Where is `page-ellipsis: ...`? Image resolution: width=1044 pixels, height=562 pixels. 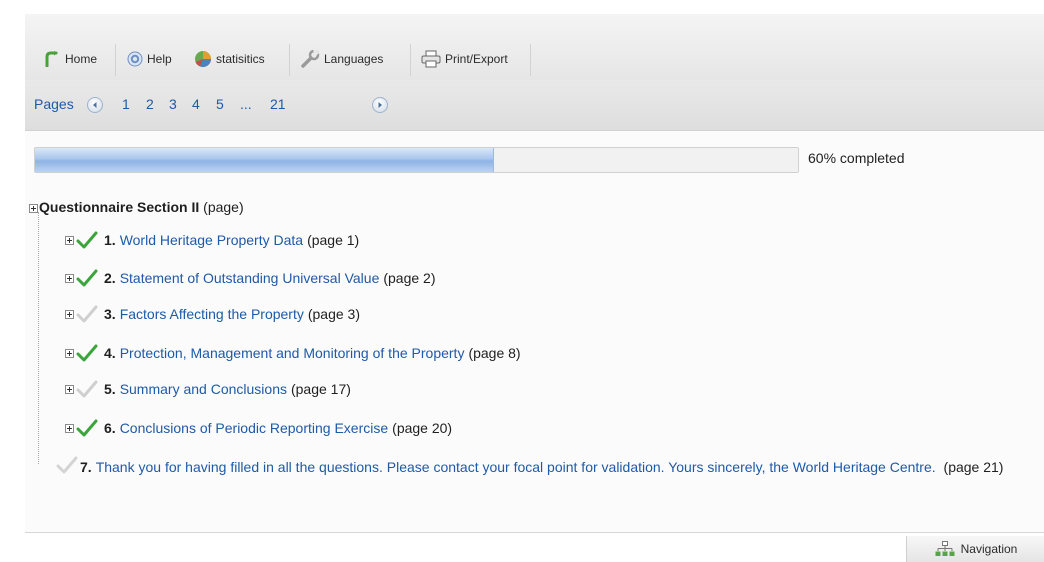
page-ellipsis: ... is located at coordinates (246, 104).